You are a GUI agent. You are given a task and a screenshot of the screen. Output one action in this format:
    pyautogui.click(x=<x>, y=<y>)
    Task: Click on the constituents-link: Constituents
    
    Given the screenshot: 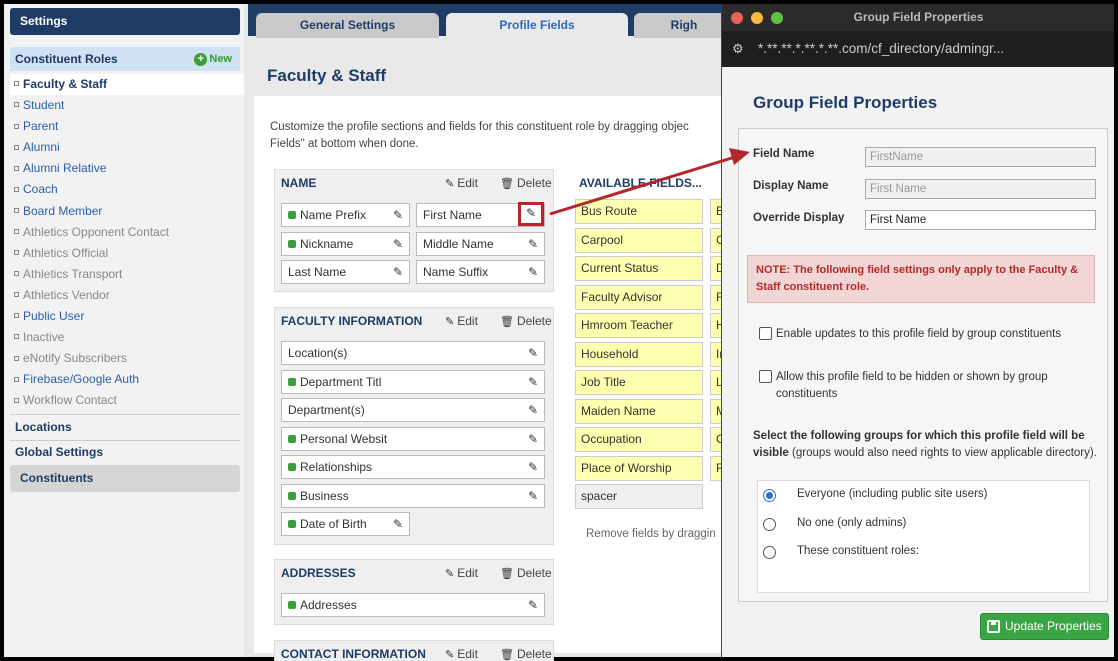 What is the action you would take?
    pyautogui.click(x=125, y=478)
    